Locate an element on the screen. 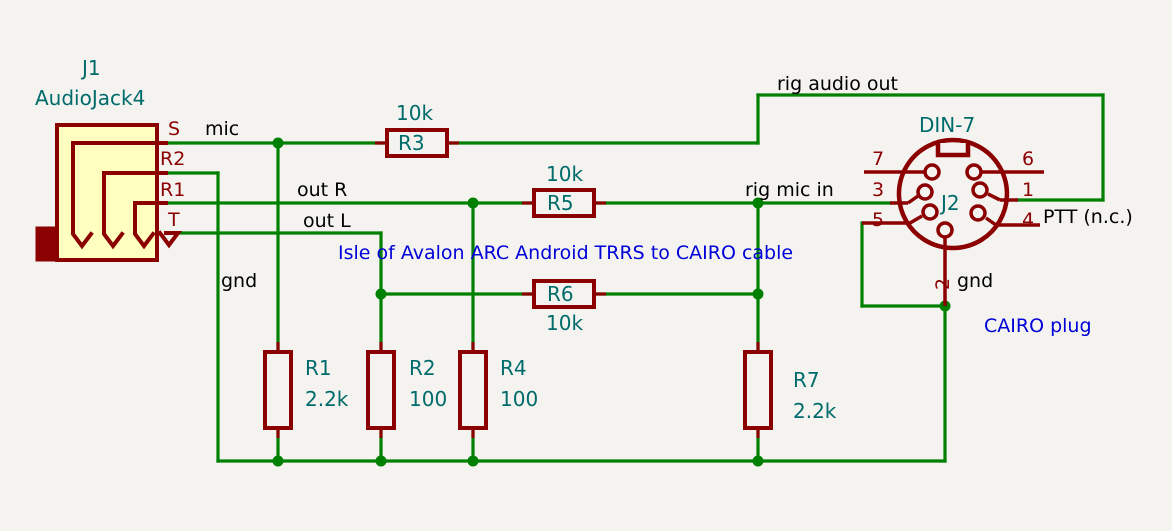 This screenshot has height=531, width=1172. r6-ref-label: R6 is located at coordinates (560, 294).